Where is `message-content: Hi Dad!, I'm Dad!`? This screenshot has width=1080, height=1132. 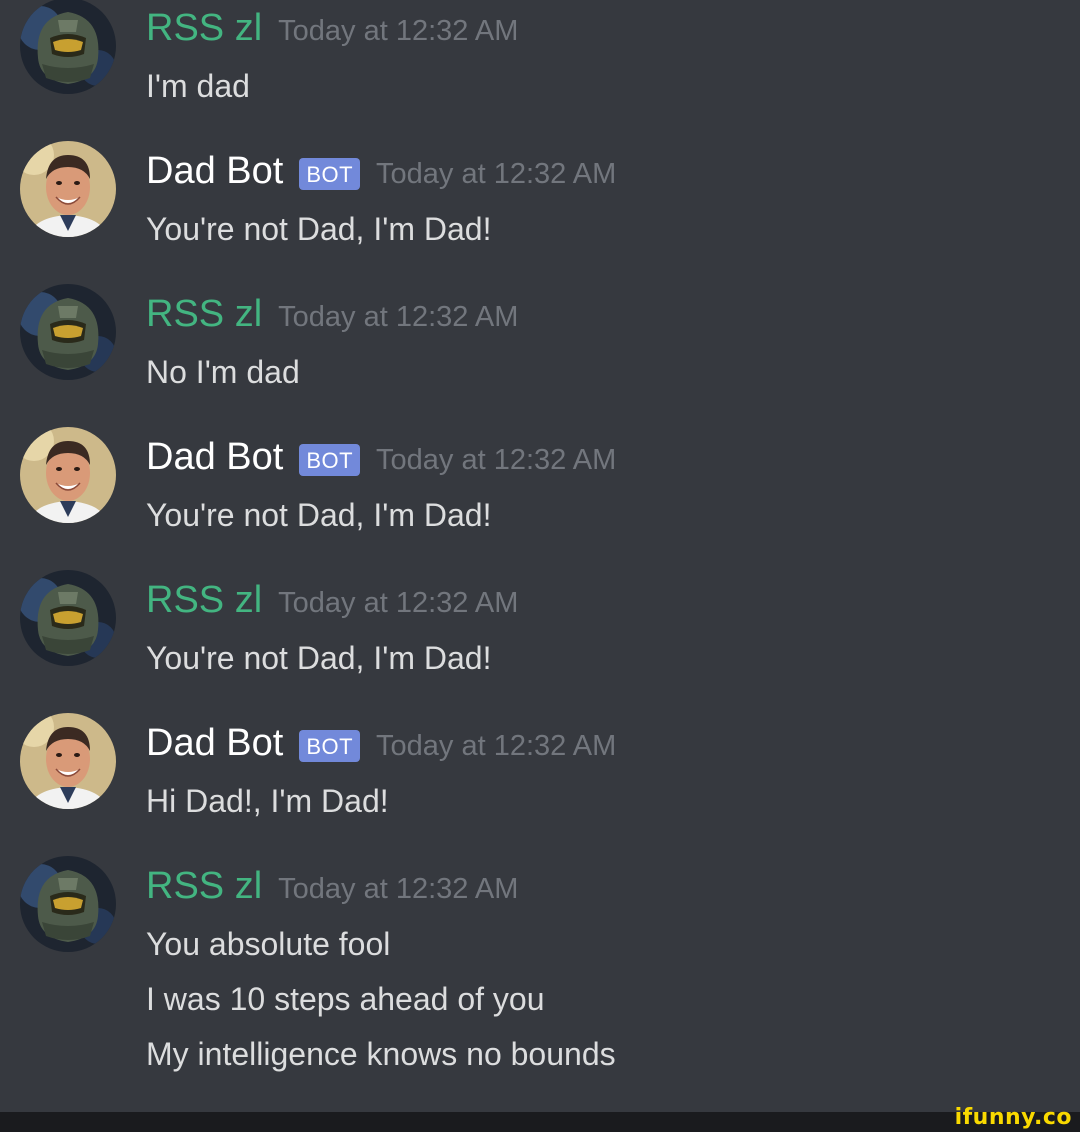
message-content: Hi Dad!, I'm Dad! is located at coordinates (267, 801).